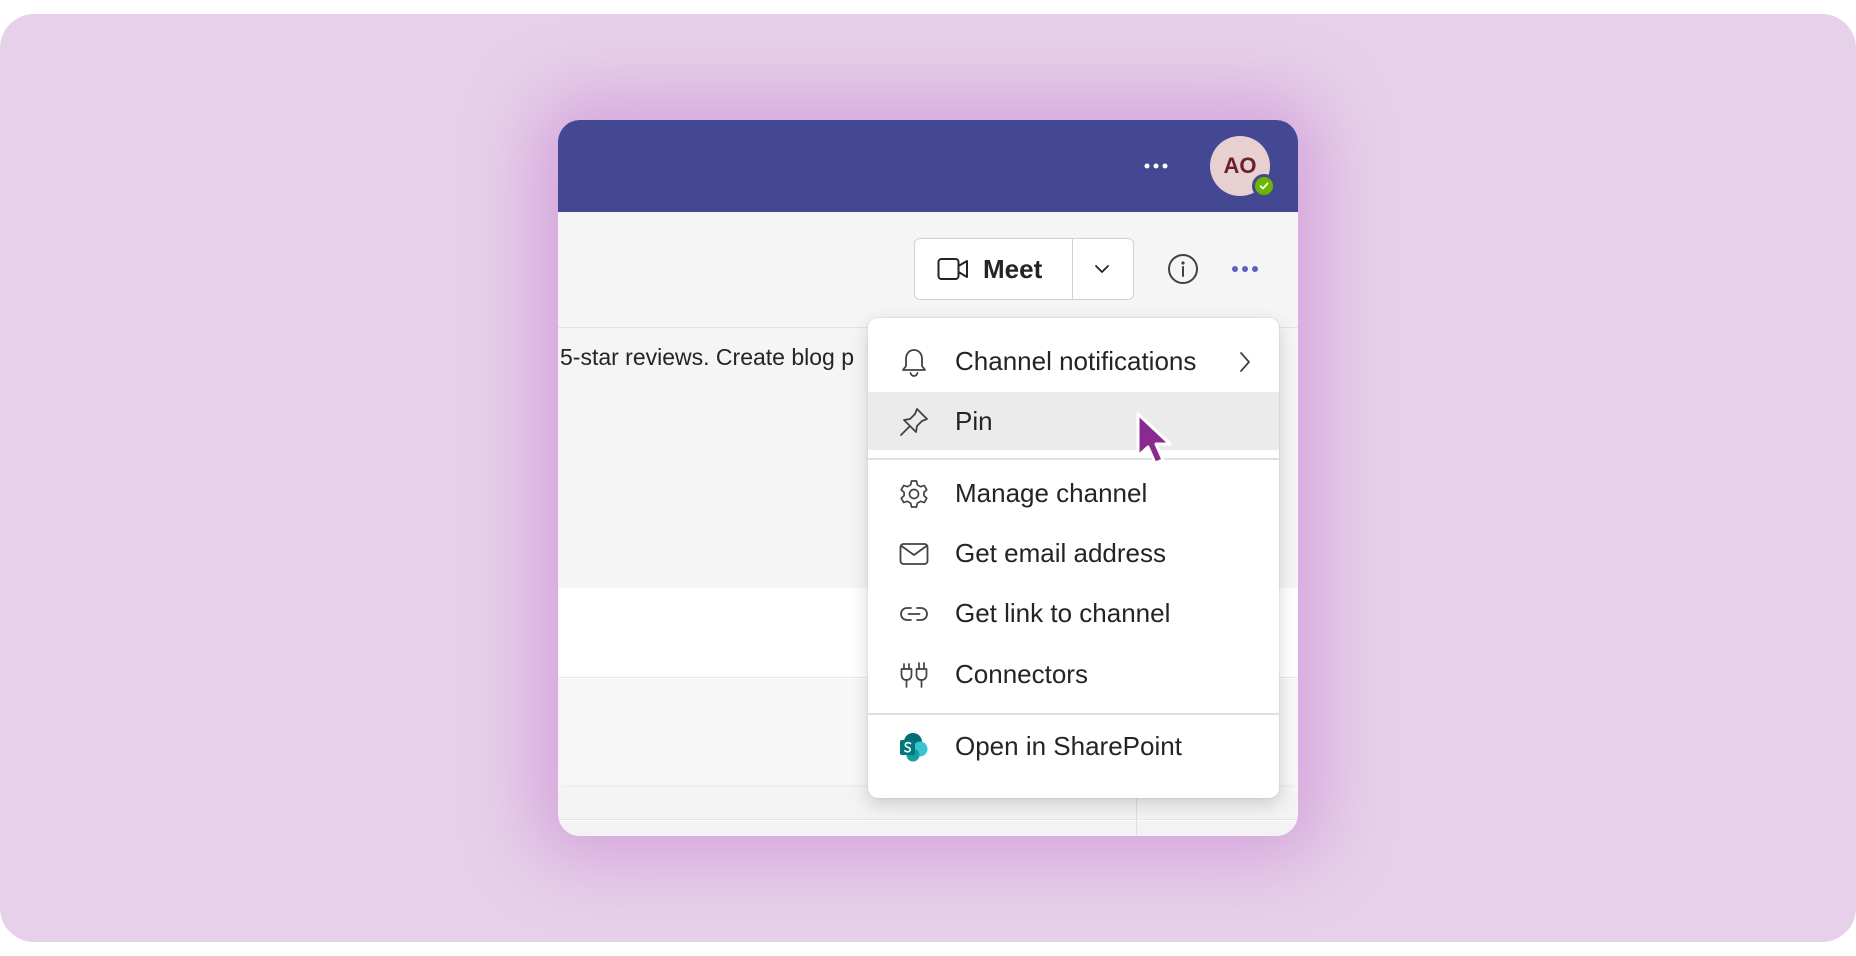  I want to click on menu-item-get-link-to-channel: Get link to channel, so click(1073, 613).